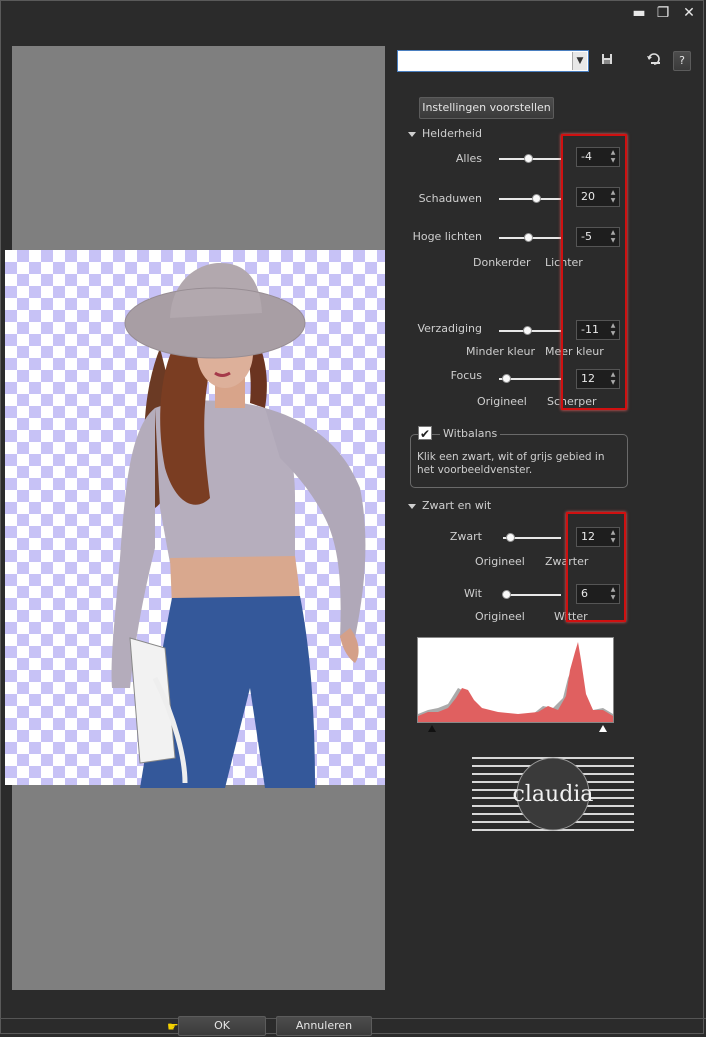  Describe the element at coordinates (222, 1025) in the screenshot. I see `ok-label: OK` at that location.